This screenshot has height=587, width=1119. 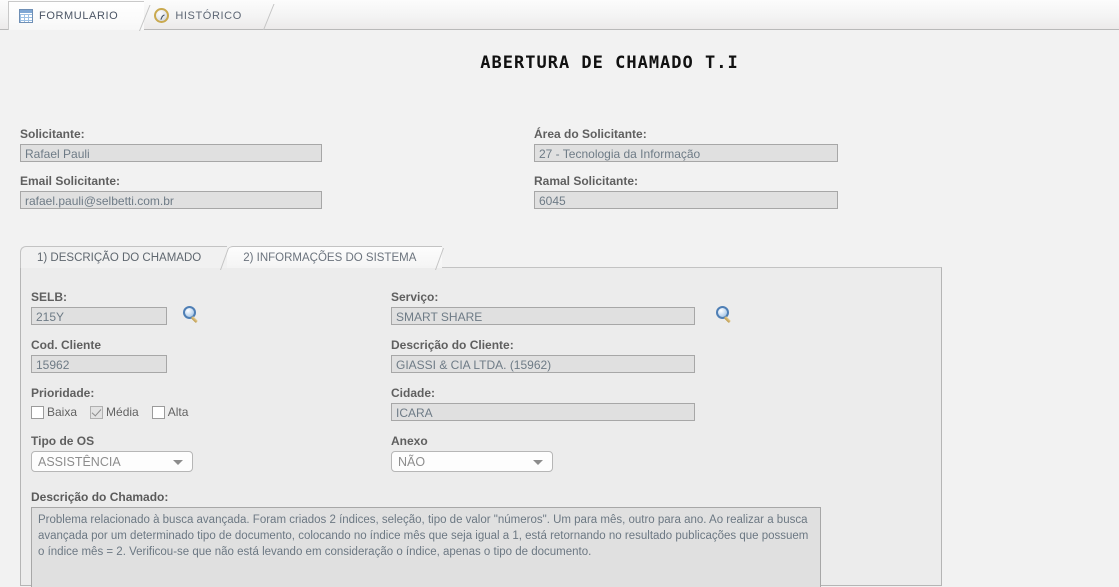 I want to click on descricao-cliente-input: GIASSI & CIA LTDA. (15962), so click(x=543, y=364).